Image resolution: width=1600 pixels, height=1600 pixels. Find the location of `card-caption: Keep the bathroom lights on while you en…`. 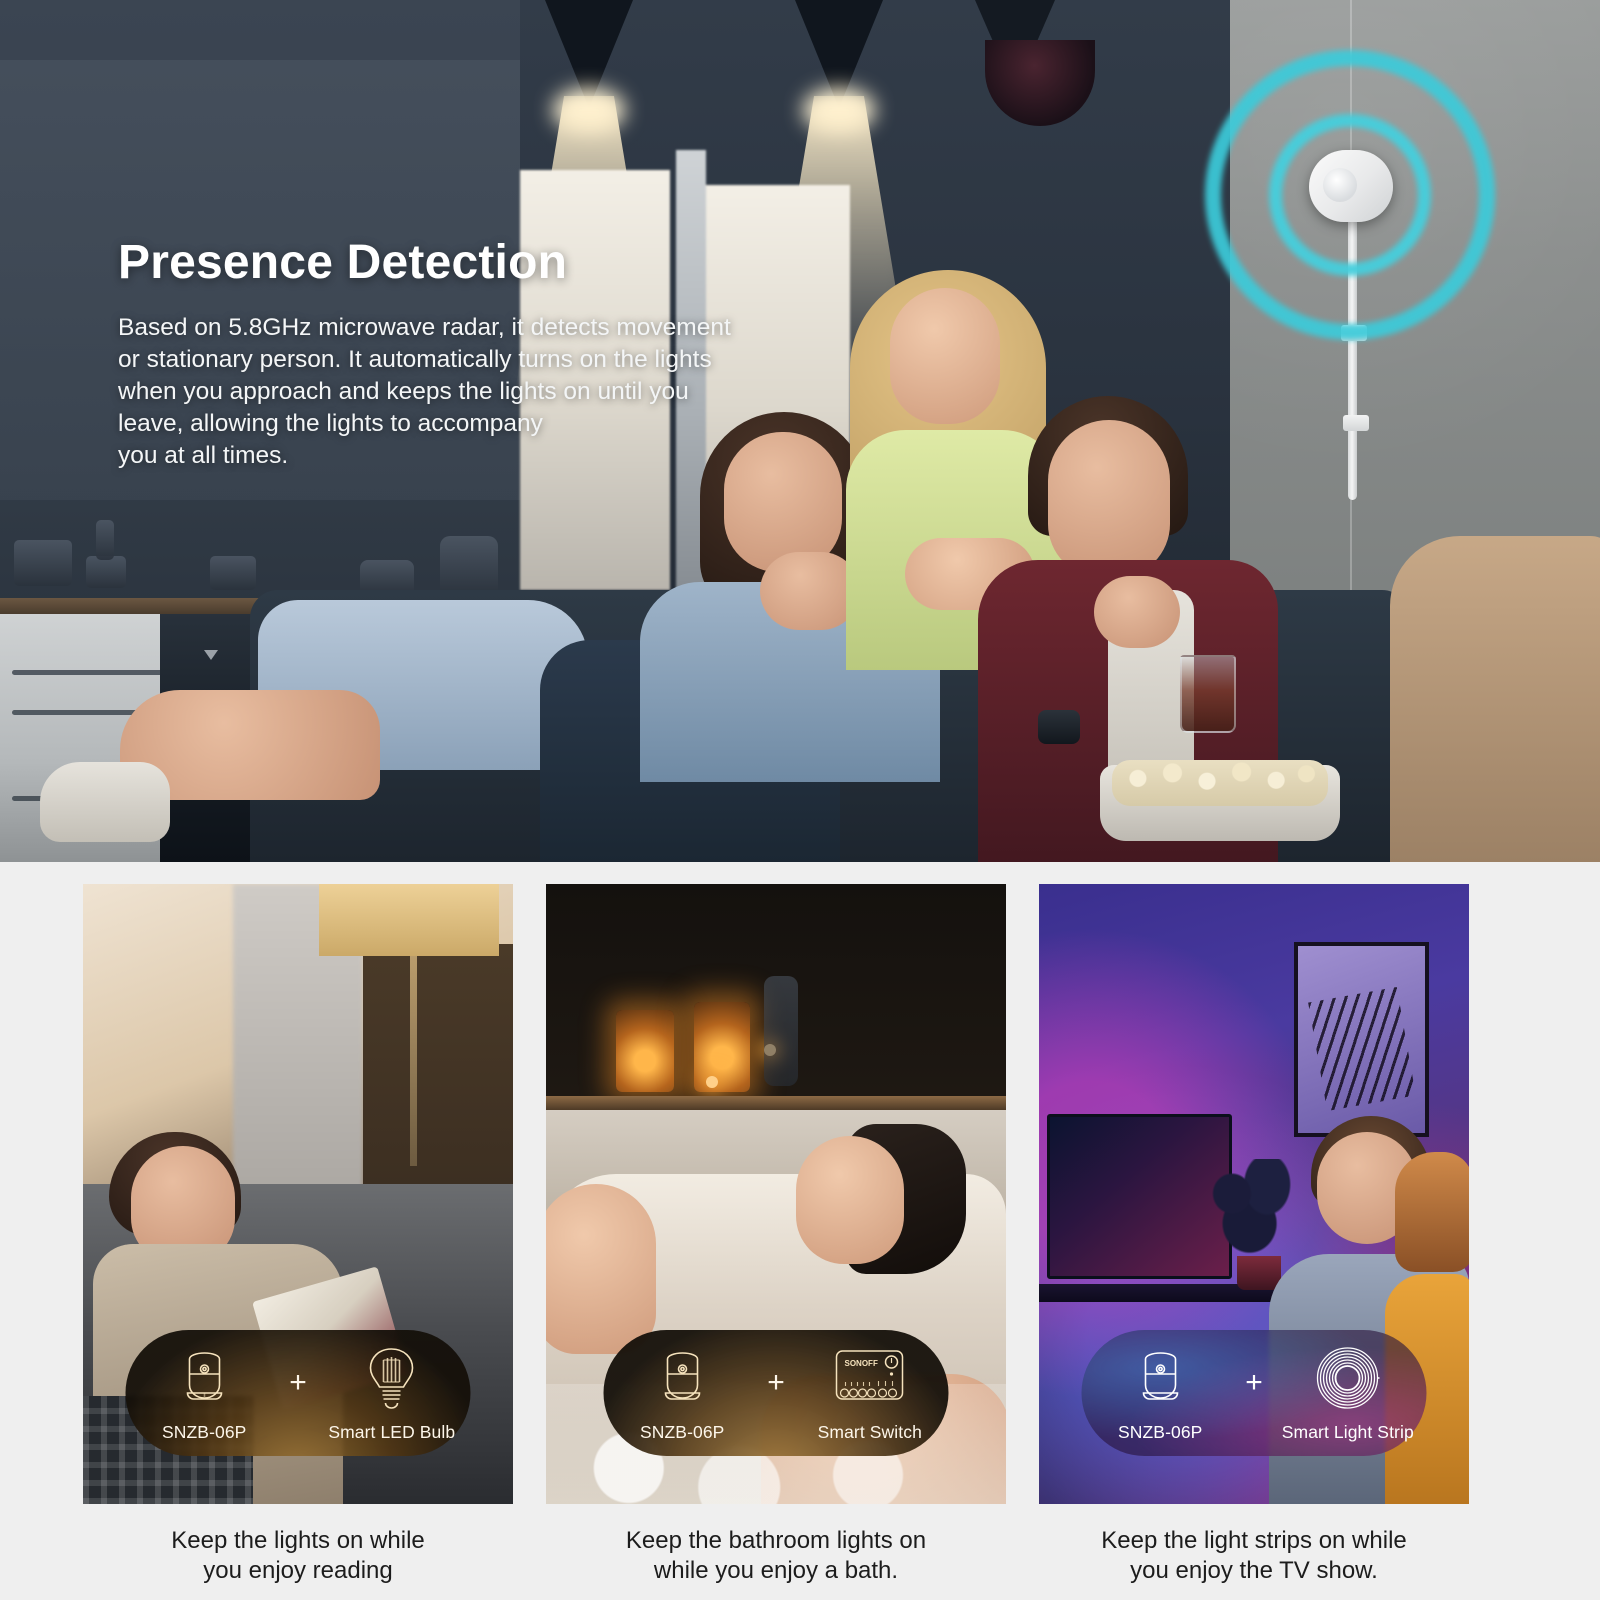

card-caption: Keep the bathroom lights on while you en… is located at coordinates (776, 1556).